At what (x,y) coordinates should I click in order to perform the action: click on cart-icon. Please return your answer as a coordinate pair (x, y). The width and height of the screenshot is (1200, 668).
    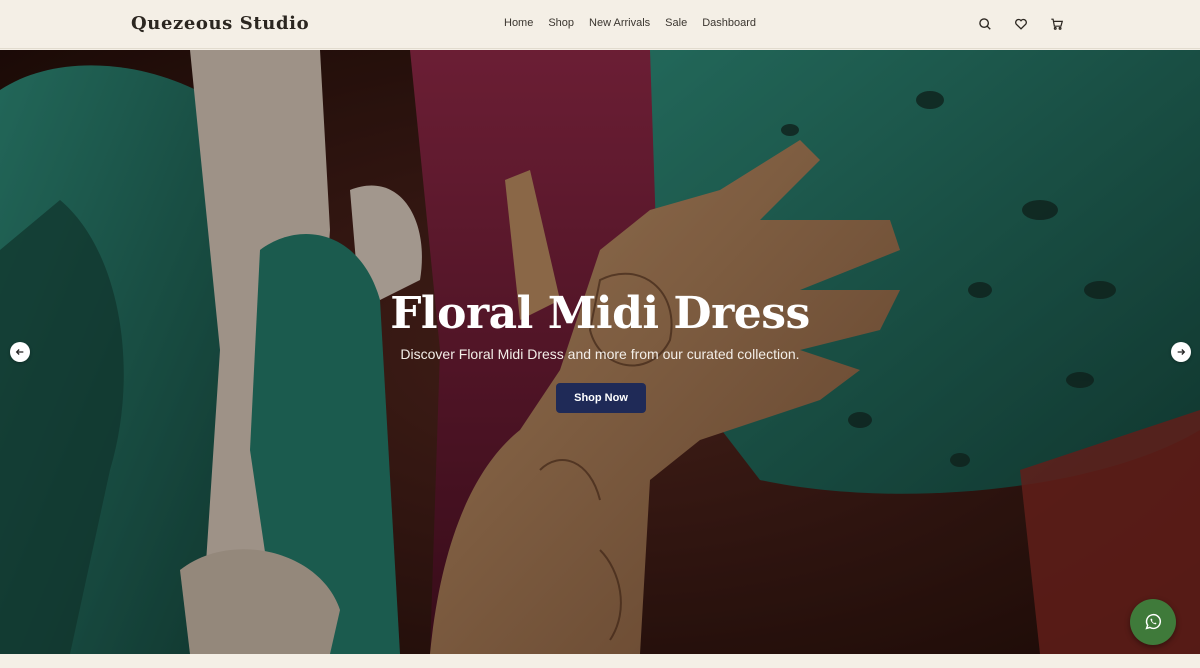
    Looking at the image, I should click on (1057, 24).